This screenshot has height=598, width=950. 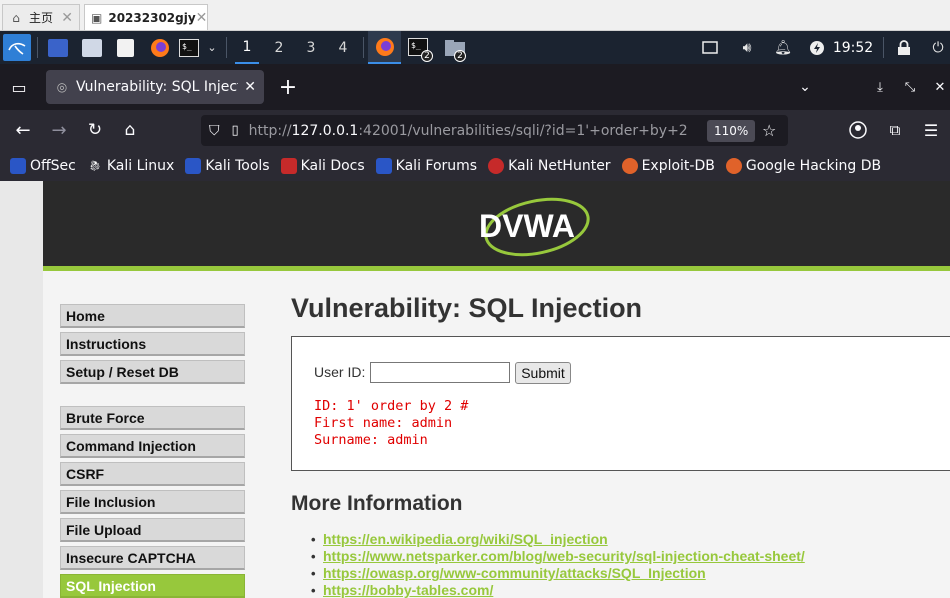 What do you see at coordinates (43, 166) in the screenshot?
I see `bookmark-offsec: OffSec` at bounding box center [43, 166].